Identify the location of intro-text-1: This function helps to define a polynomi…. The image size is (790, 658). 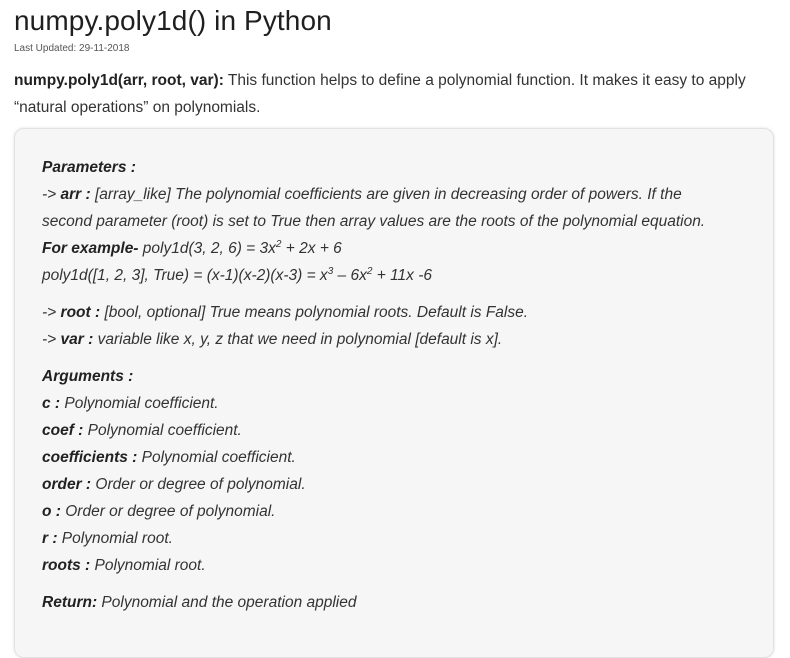
(484, 80).